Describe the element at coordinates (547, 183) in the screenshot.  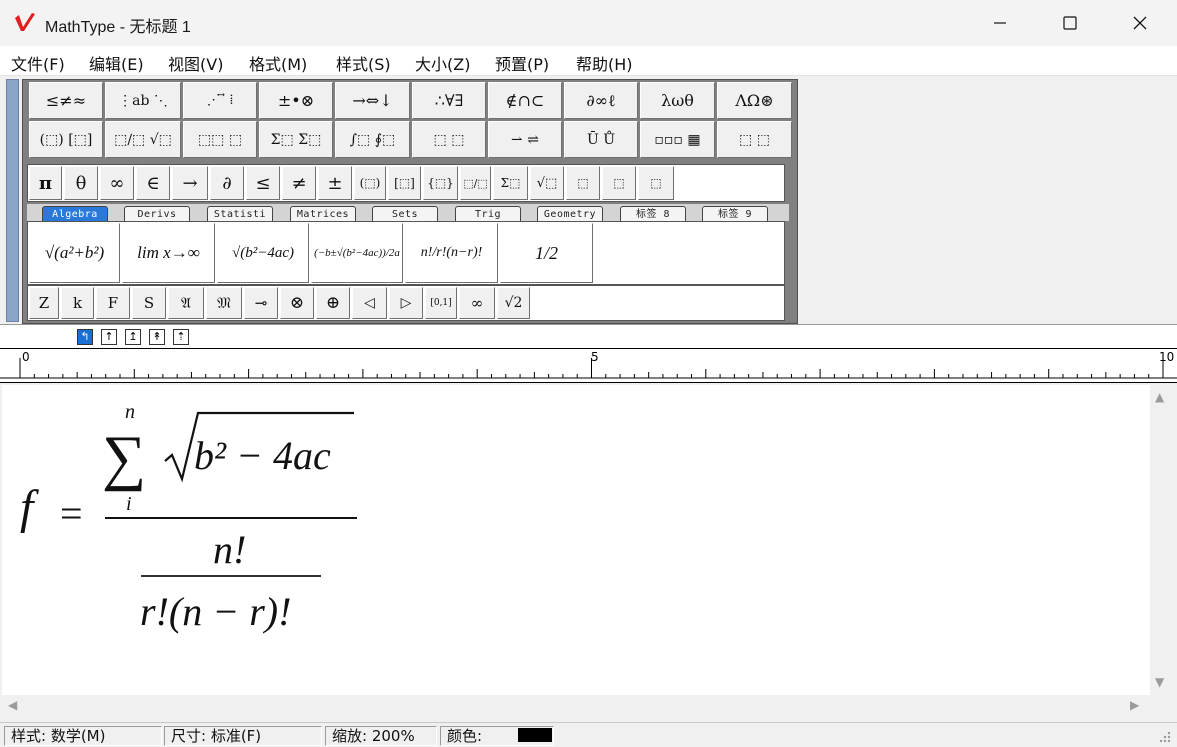
I see `symbol-sqrt: √⬚` at that location.